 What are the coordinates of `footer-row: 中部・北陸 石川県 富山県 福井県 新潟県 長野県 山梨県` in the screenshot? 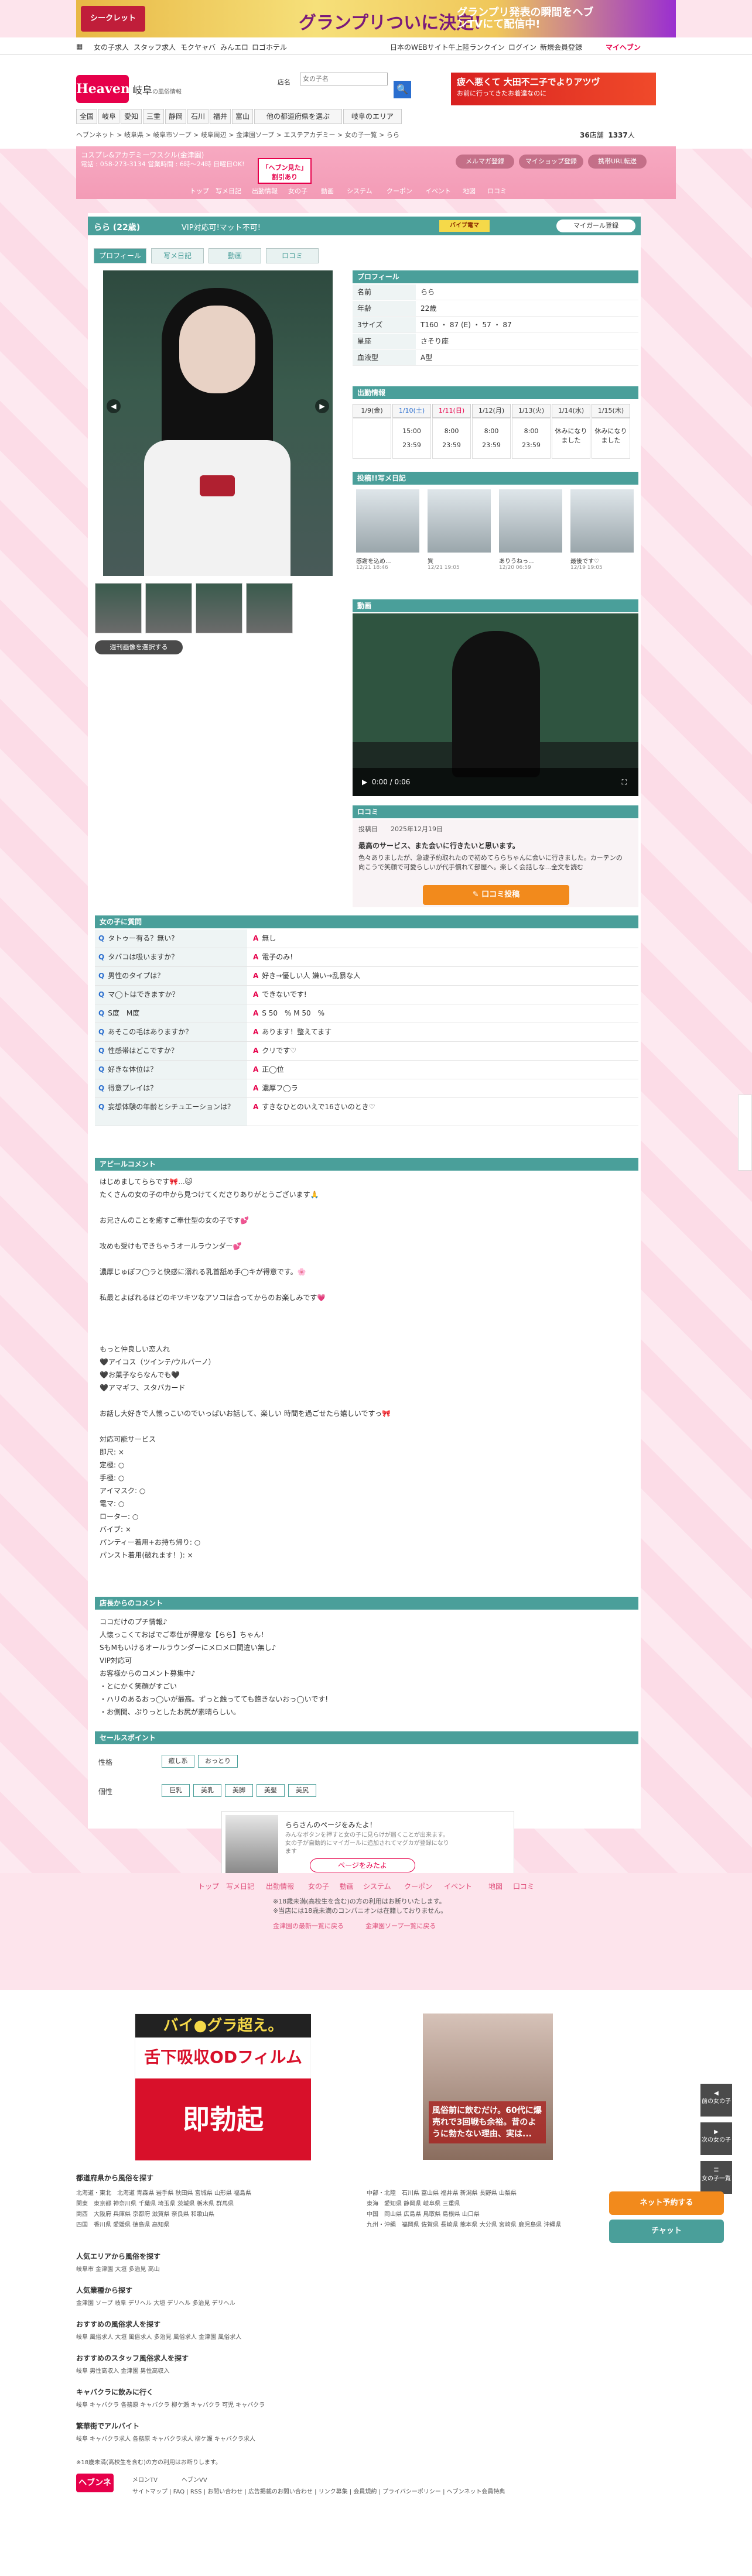 It's located at (442, 2192).